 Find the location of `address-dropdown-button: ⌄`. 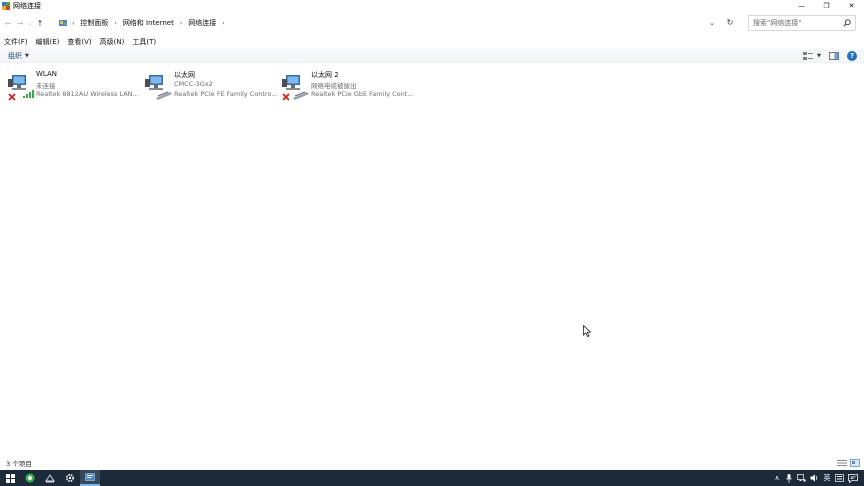

address-dropdown-button: ⌄ is located at coordinates (712, 23).